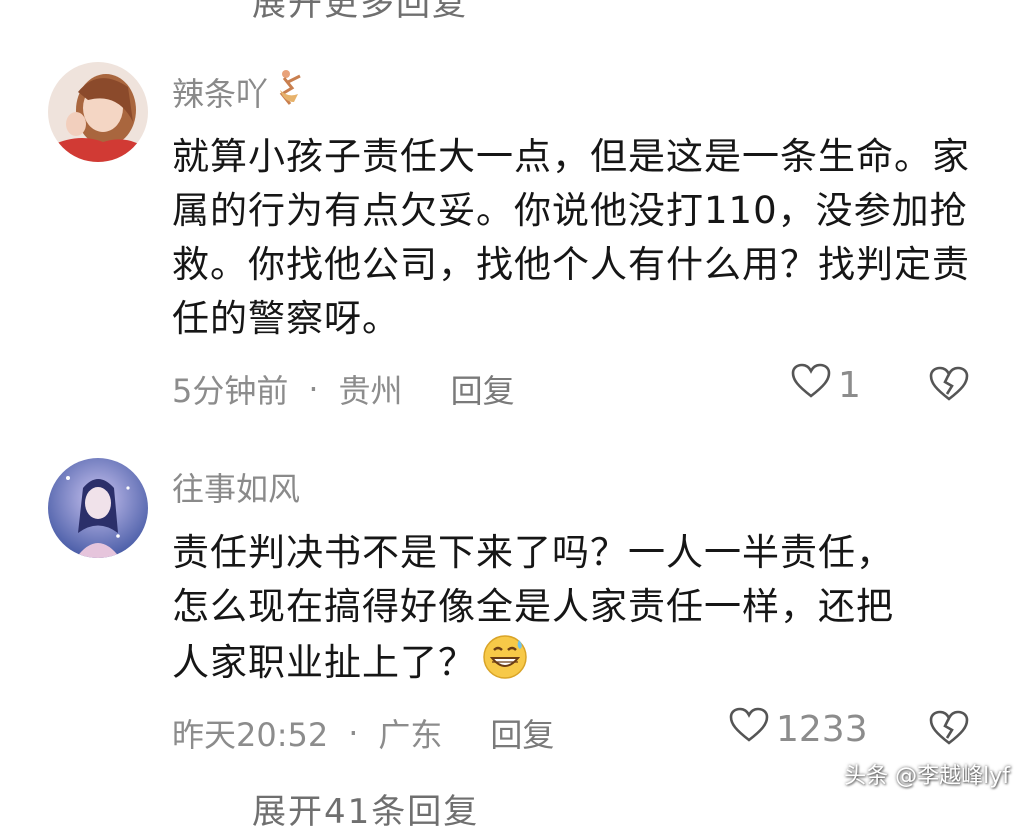 This screenshot has height=833, width=1024. What do you see at coordinates (230, 391) in the screenshot?
I see `comment-time: 5分钟前` at bounding box center [230, 391].